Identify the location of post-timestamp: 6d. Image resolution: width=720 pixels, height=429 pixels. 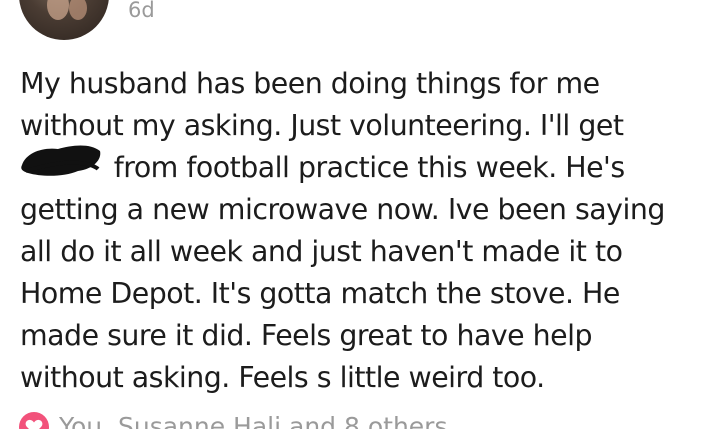
(141, 12).